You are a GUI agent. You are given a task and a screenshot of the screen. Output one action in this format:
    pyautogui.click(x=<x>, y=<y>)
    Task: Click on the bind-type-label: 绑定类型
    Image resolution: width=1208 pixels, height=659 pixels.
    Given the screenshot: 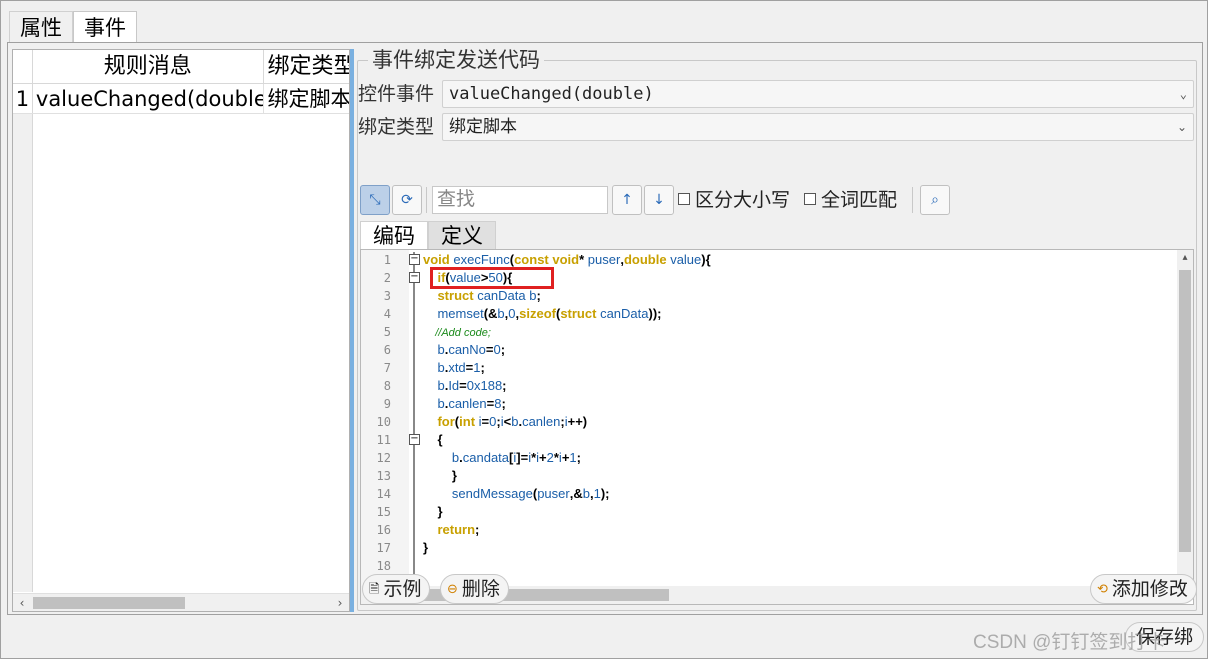 What is the action you would take?
    pyautogui.click(x=396, y=127)
    